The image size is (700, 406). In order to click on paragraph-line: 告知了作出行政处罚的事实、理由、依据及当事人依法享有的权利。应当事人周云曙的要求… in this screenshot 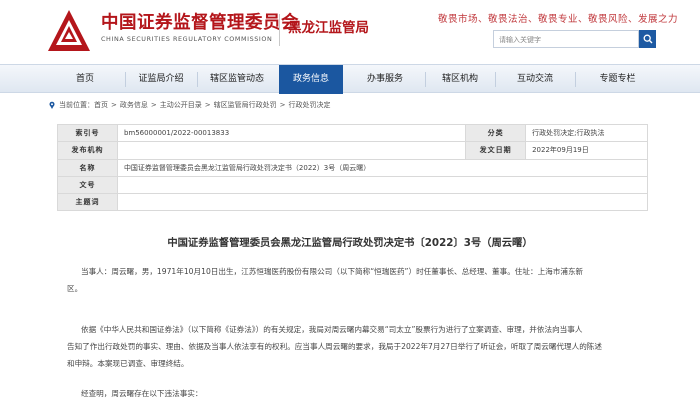, I will do `click(334, 346)`.